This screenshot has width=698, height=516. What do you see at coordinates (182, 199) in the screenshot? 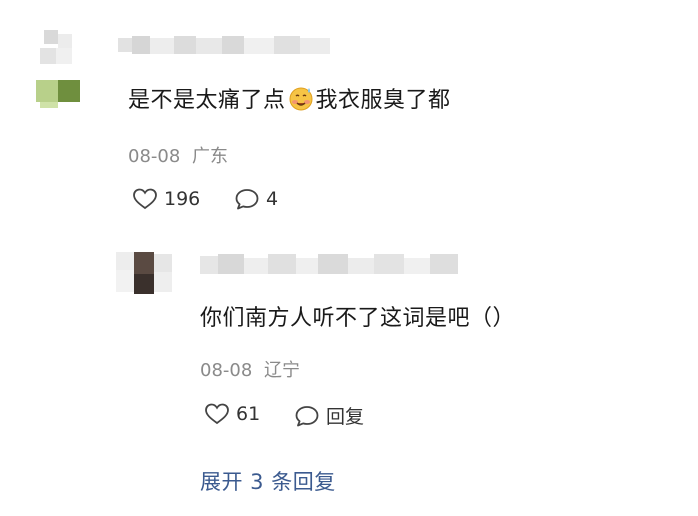
I see `like-count: 196` at bounding box center [182, 199].